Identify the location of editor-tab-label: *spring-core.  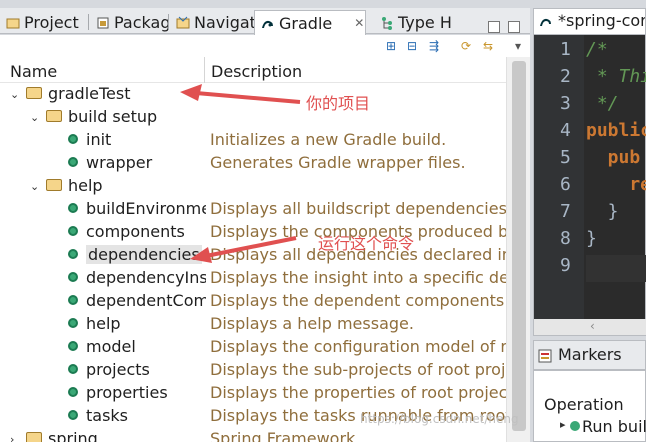
(602, 20).